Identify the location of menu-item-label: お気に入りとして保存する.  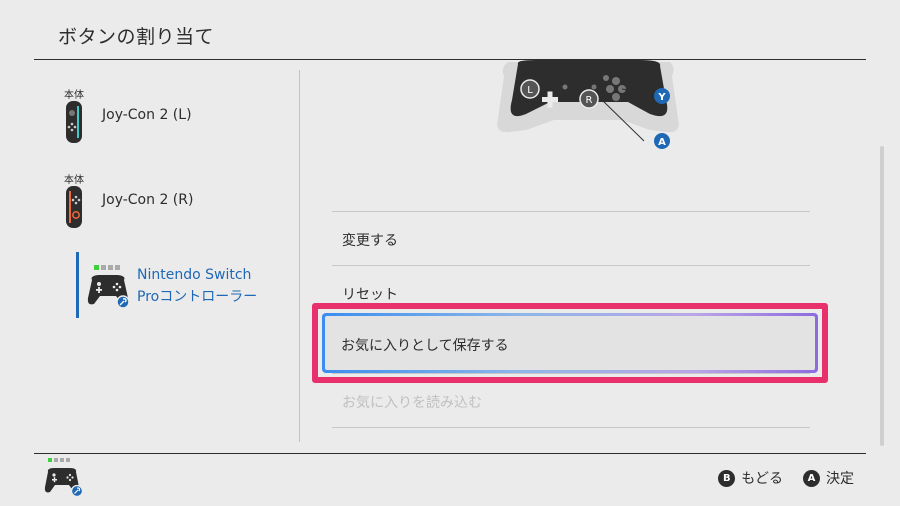
(425, 346).